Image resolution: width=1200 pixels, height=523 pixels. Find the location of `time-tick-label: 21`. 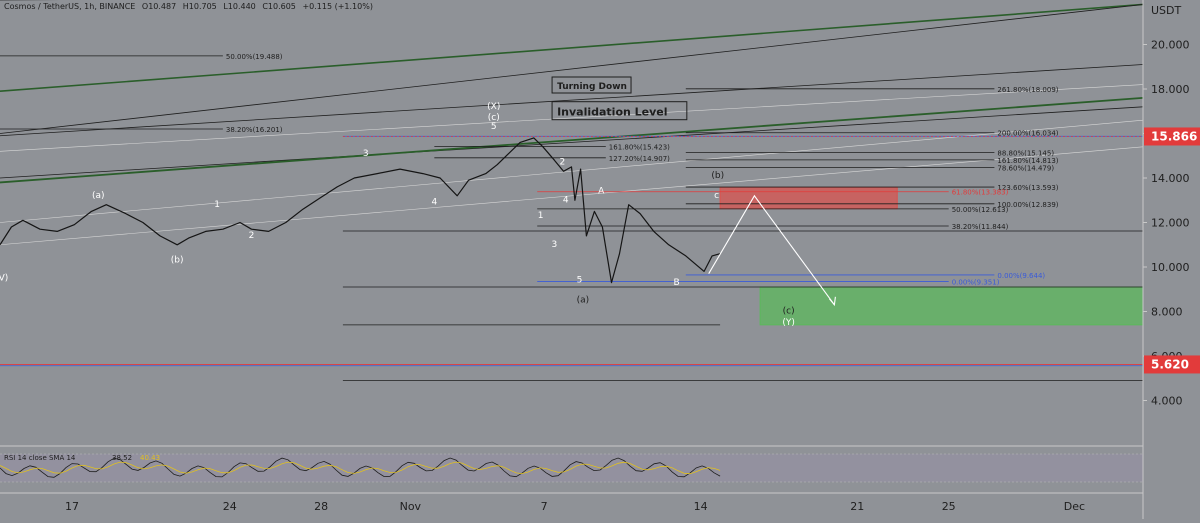

time-tick-label: 21 is located at coordinates (857, 506).